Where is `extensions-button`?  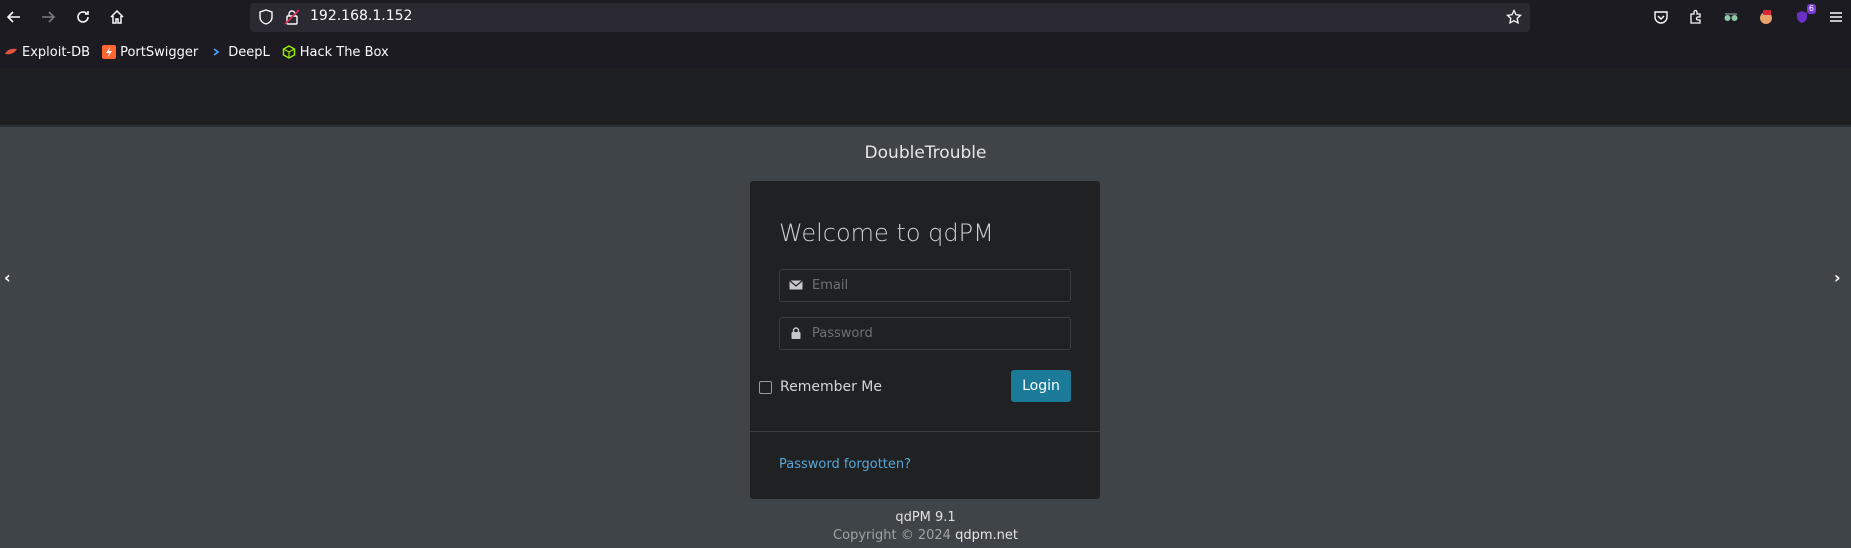
extensions-button is located at coordinates (1696, 17).